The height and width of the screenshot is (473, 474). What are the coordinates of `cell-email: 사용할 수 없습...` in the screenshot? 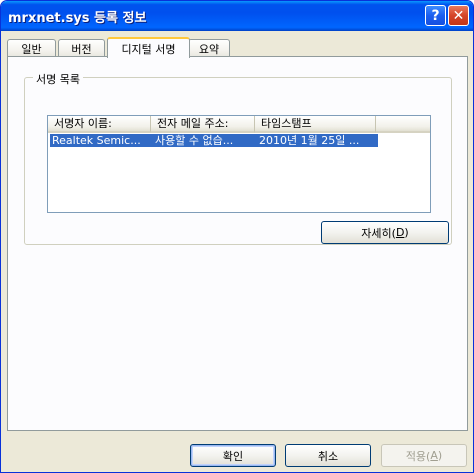 It's located at (194, 140).